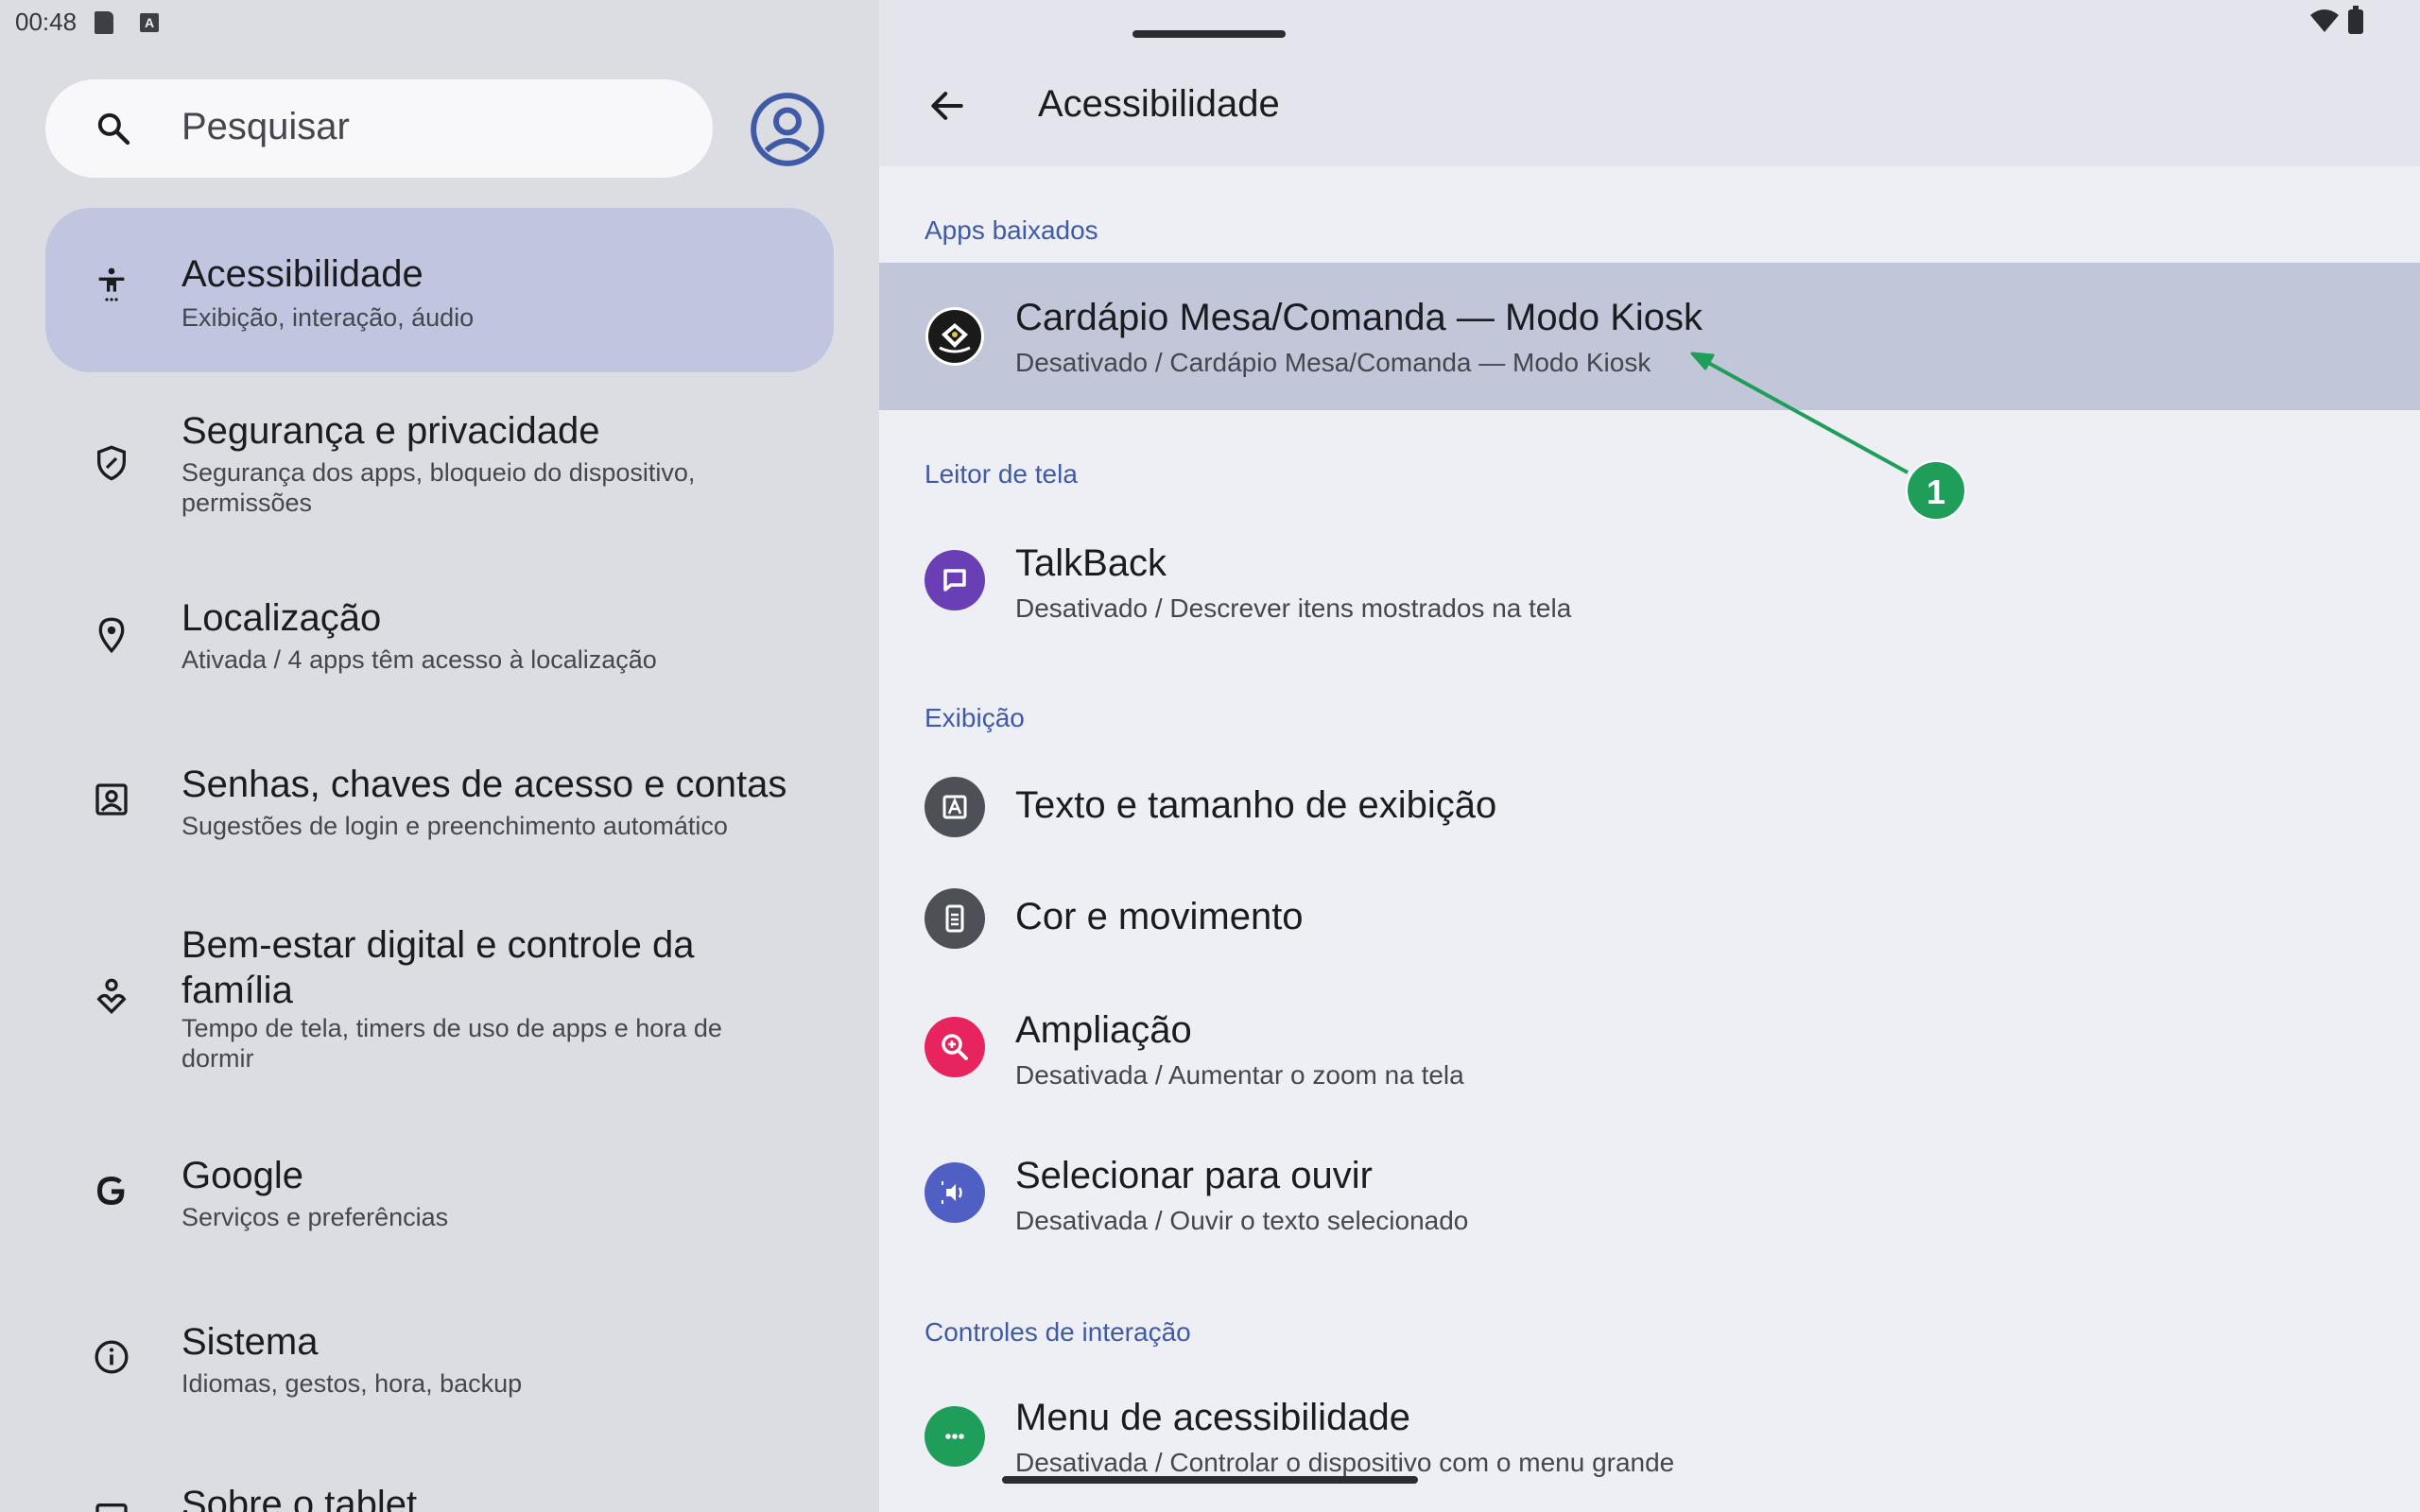 This screenshot has height=1512, width=2420. Describe the element at coordinates (1242, 1220) in the screenshot. I see `row-subtitle: Desativada / Ouvir o texto selecionado` at that location.